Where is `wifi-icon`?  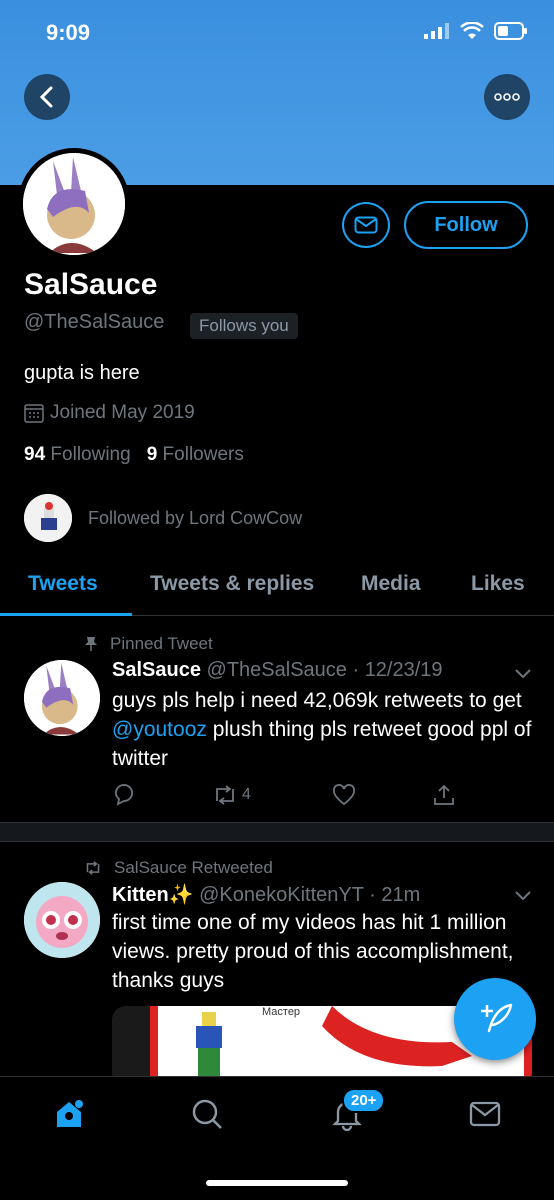 wifi-icon is located at coordinates (472, 30).